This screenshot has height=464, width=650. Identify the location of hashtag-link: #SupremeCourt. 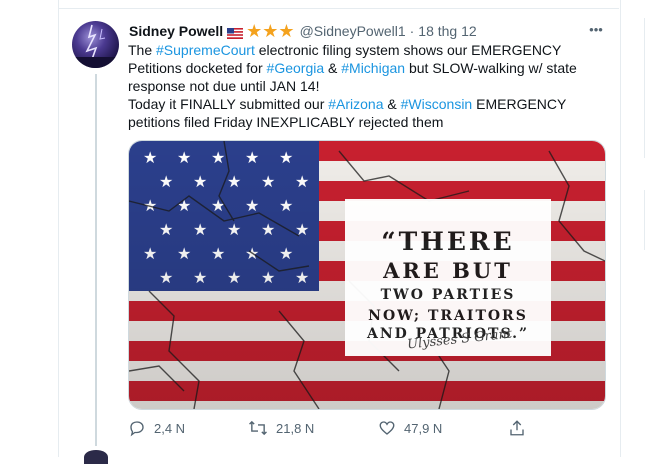
(205, 50).